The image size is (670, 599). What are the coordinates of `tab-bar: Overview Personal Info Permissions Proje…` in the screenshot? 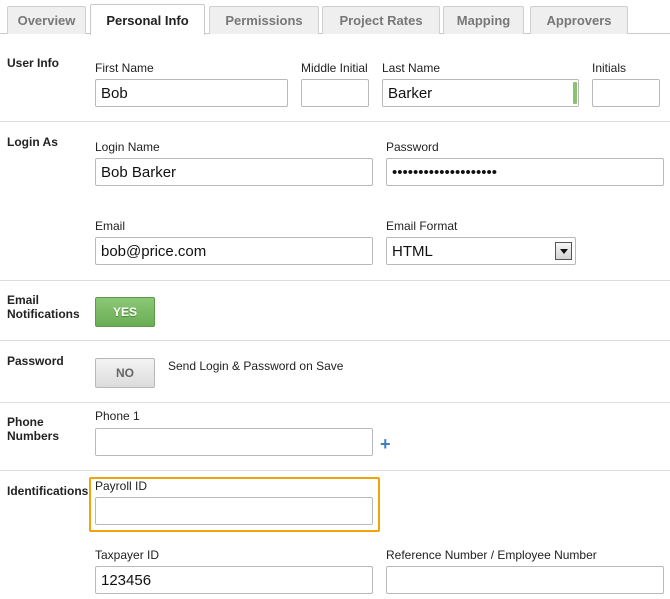 It's located at (335, 17).